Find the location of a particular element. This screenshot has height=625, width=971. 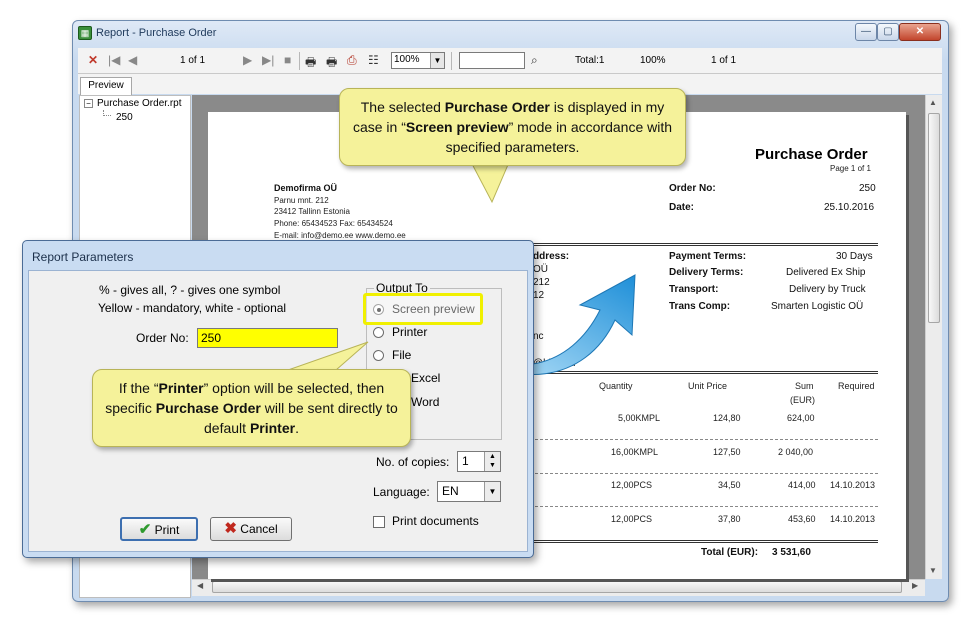

print-button: ✔ Print is located at coordinates (159, 529).